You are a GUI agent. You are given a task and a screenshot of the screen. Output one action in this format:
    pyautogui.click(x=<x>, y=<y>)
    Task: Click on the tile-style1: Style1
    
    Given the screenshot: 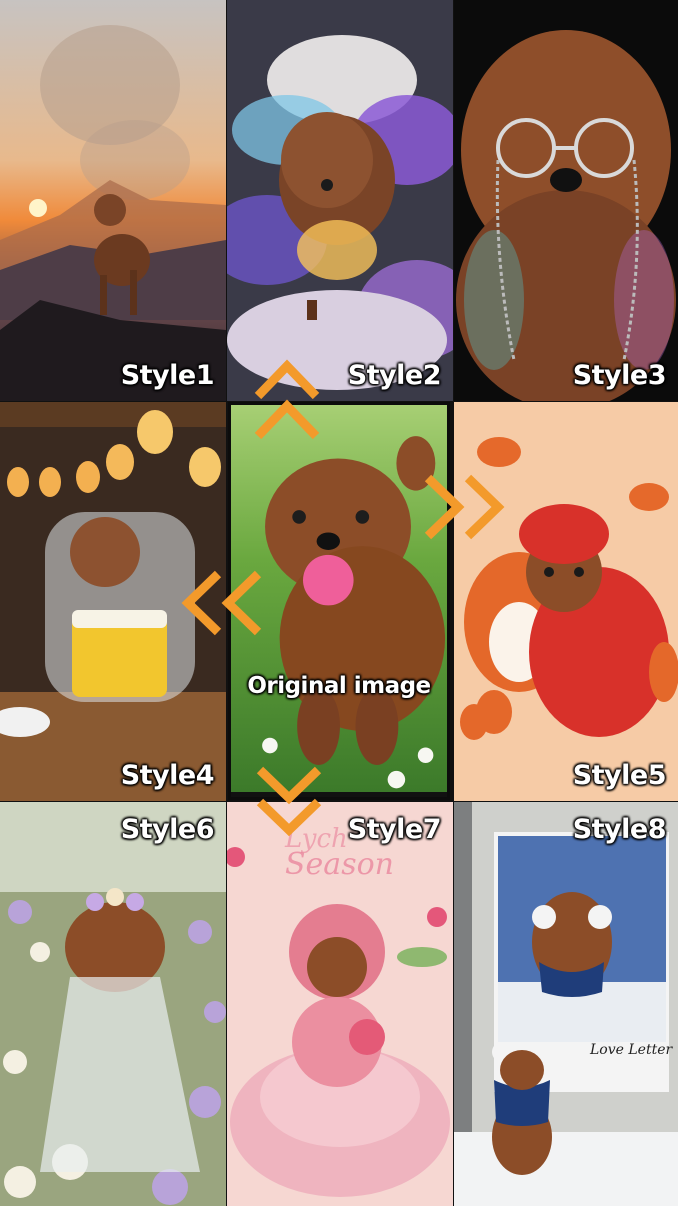 What is the action you would take?
    pyautogui.click(x=113, y=200)
    